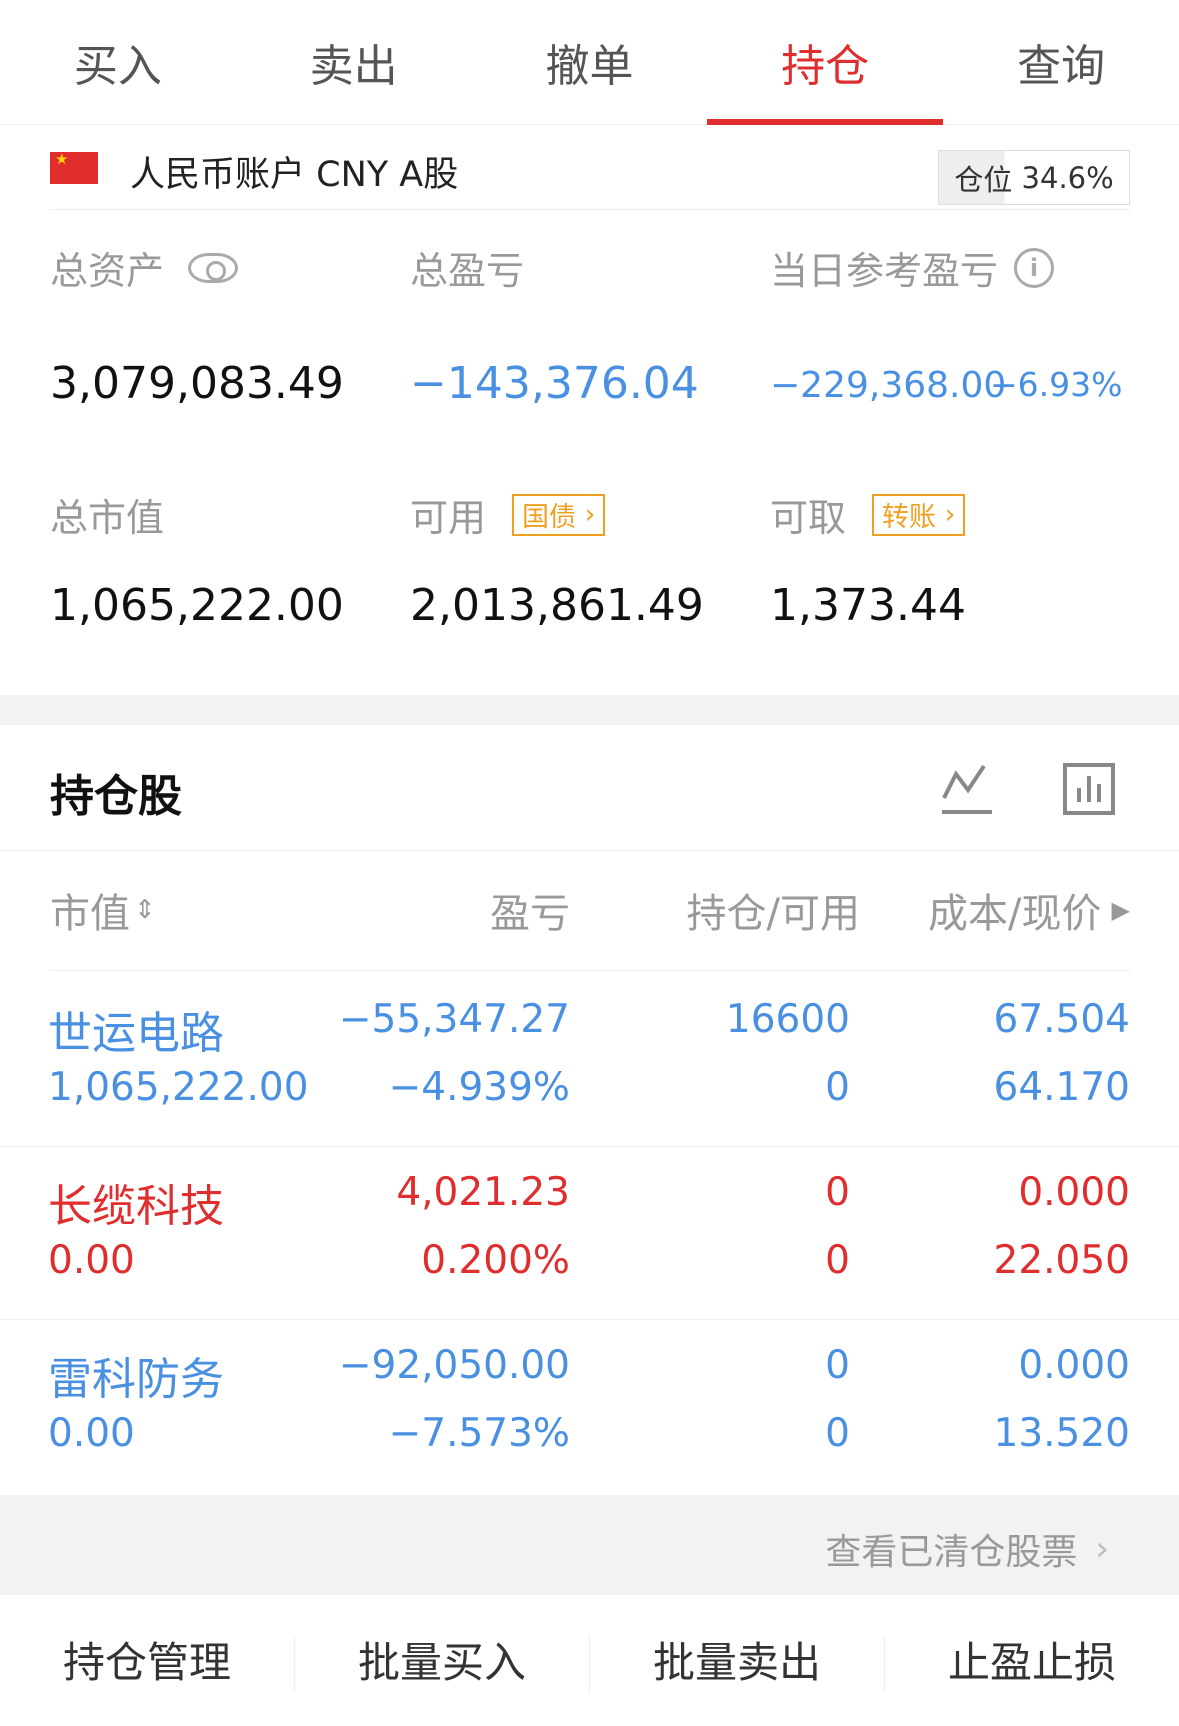 This screenshot has height=1726, width=1179. Describe the element at coordinates (951, 1552) in the screenshot. I see `cleared-stocks-label: 查看已清仓股票` at that location.